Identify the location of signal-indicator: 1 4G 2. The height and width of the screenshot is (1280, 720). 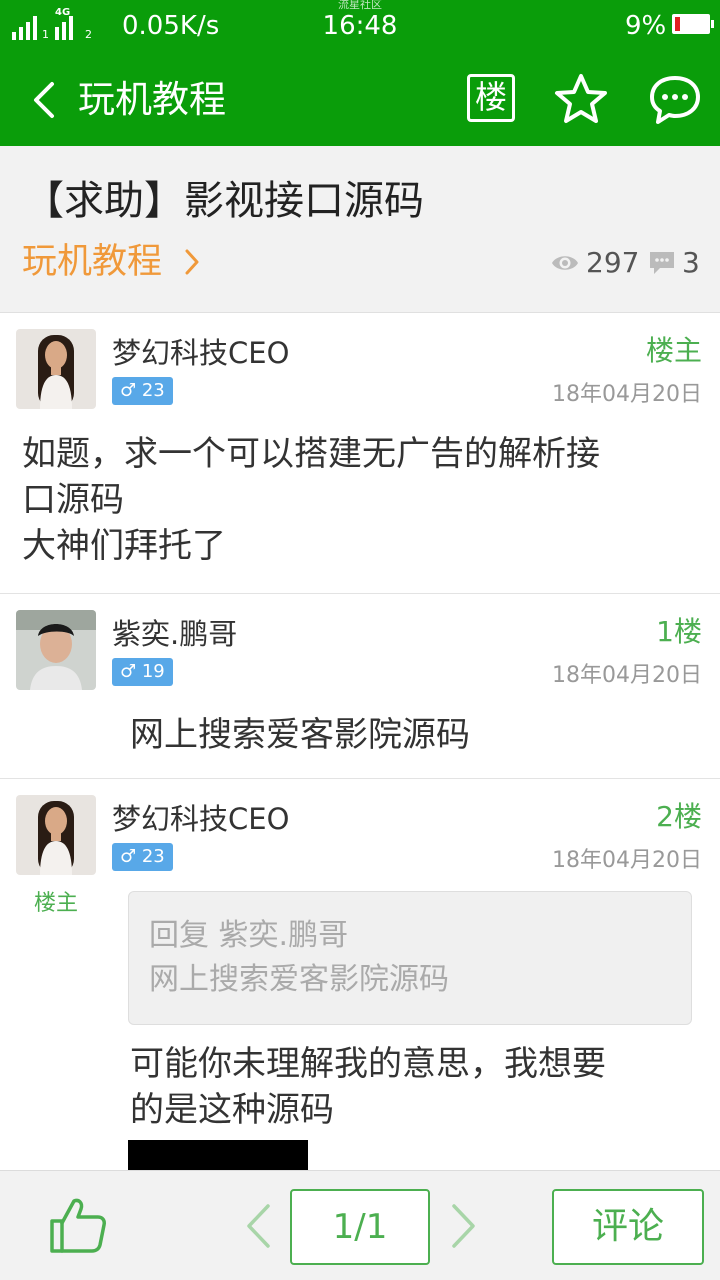
(55, 24).